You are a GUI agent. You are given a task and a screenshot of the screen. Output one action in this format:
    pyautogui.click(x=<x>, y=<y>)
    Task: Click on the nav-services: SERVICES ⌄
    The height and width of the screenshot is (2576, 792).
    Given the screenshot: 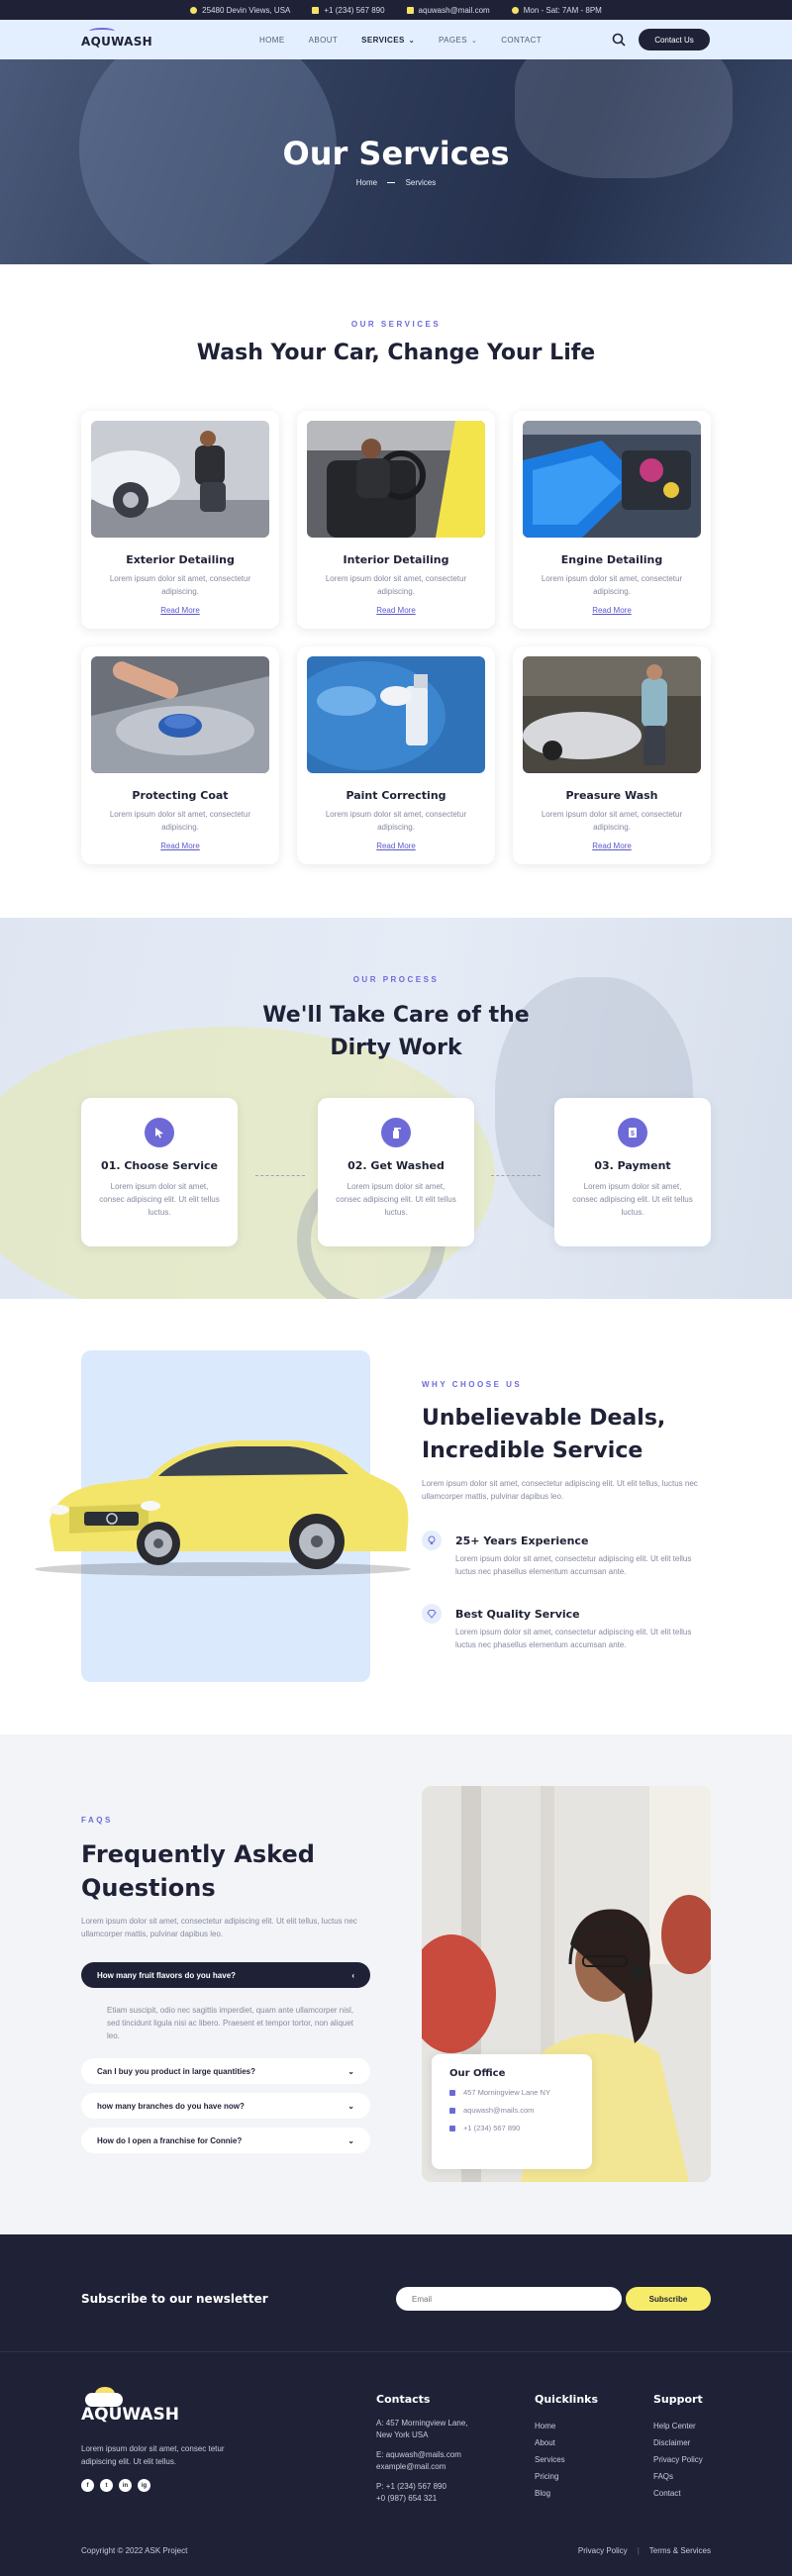 What is the action you would take?
    pyautogui.click(x=388, y=41)
    